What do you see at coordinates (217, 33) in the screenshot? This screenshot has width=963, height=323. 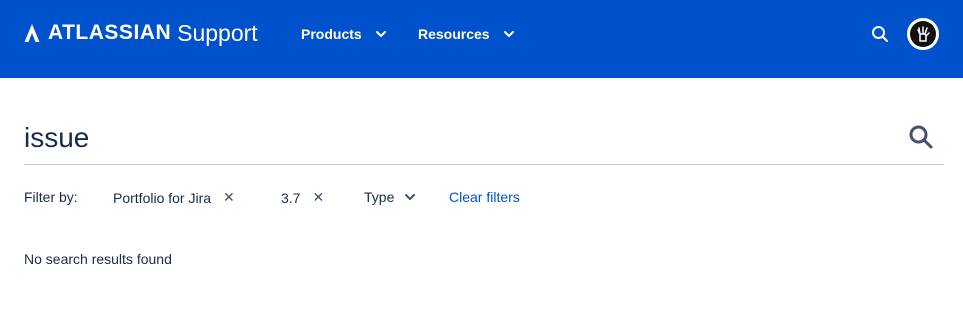 I see `product-name: Support` at bounding box center [217, 33].